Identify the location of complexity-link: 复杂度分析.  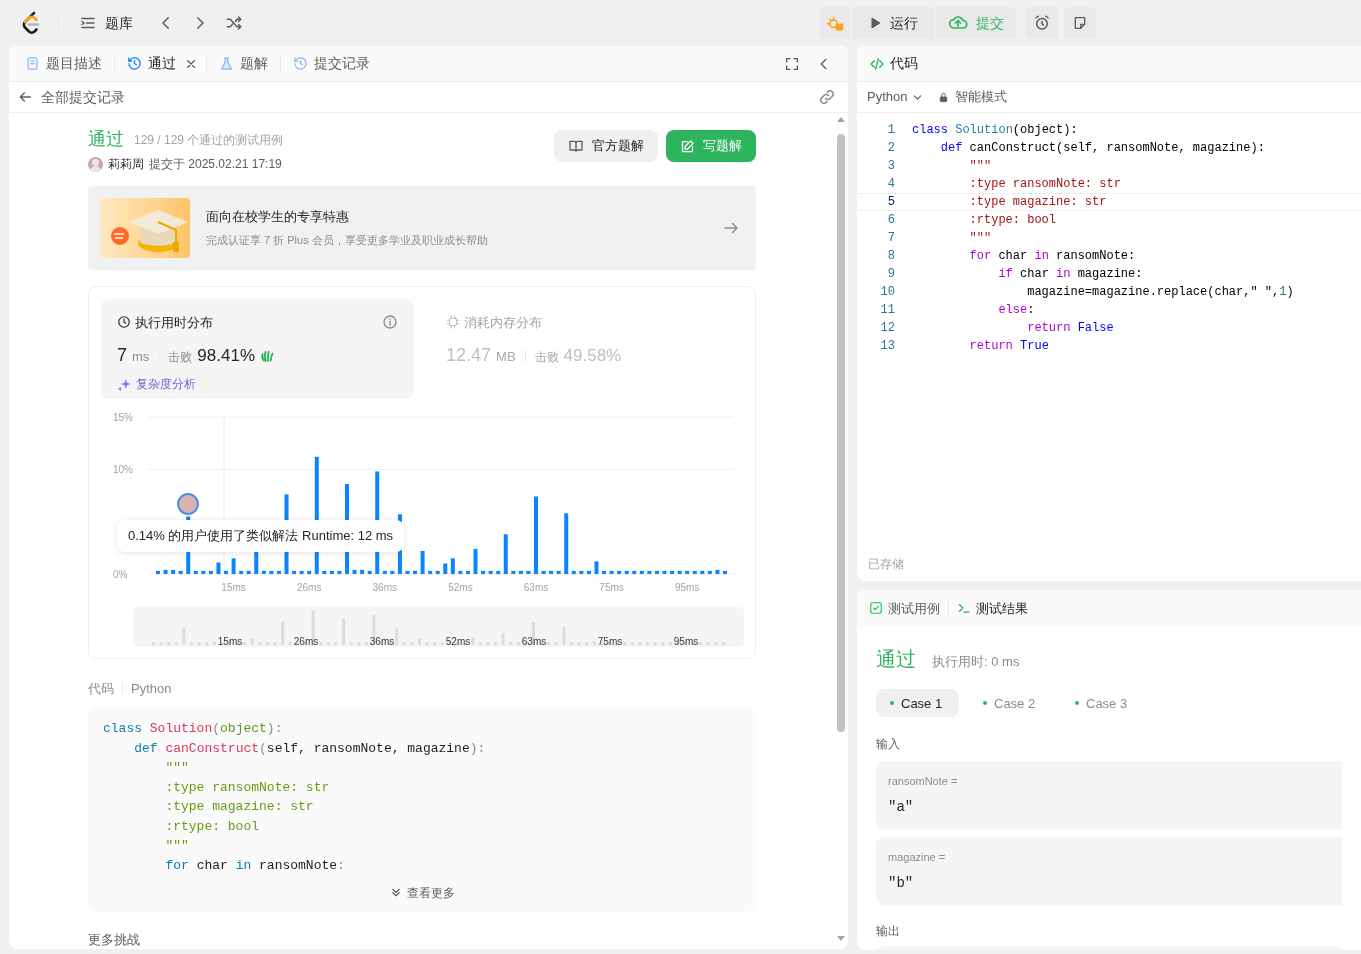
(257, 384).